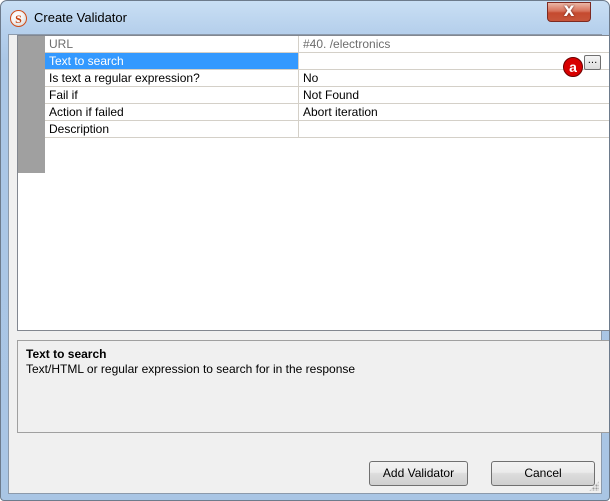  What do you see at coordinates (80, 17) in the screenshot?
I see `window-title: Create Validator` at bounding box center [80, 17].